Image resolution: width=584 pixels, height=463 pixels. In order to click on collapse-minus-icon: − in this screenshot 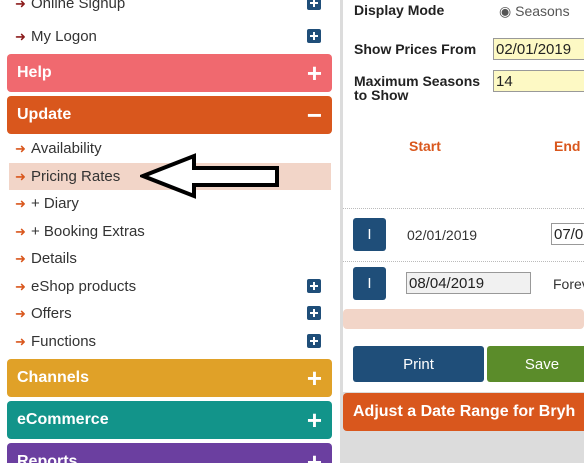, I will do `click(314, 115)`.